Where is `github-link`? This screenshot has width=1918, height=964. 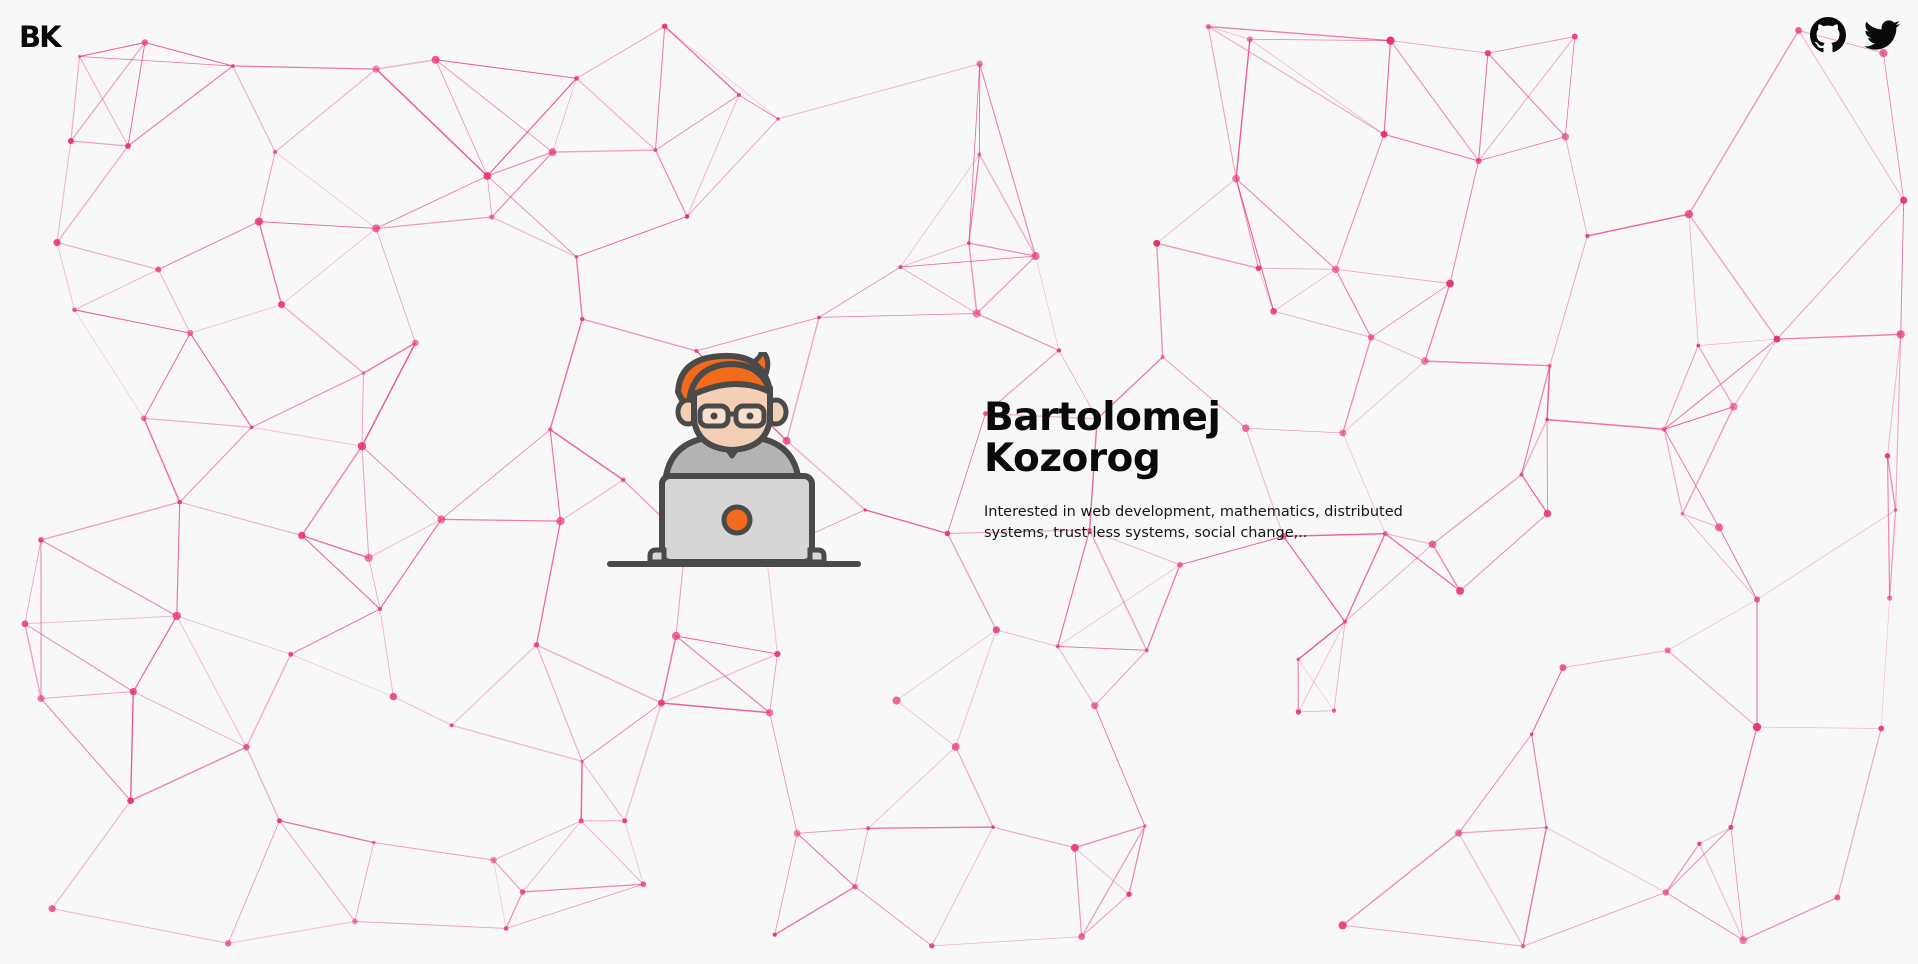 github-link is located at coordinates (1828, 35).